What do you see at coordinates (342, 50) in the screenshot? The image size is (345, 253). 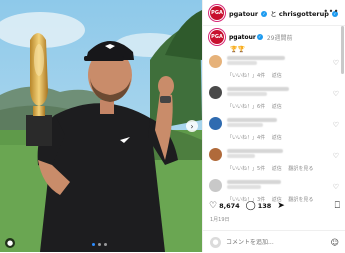 I see `comments-scrollbar` at bounding box center [342, 50].